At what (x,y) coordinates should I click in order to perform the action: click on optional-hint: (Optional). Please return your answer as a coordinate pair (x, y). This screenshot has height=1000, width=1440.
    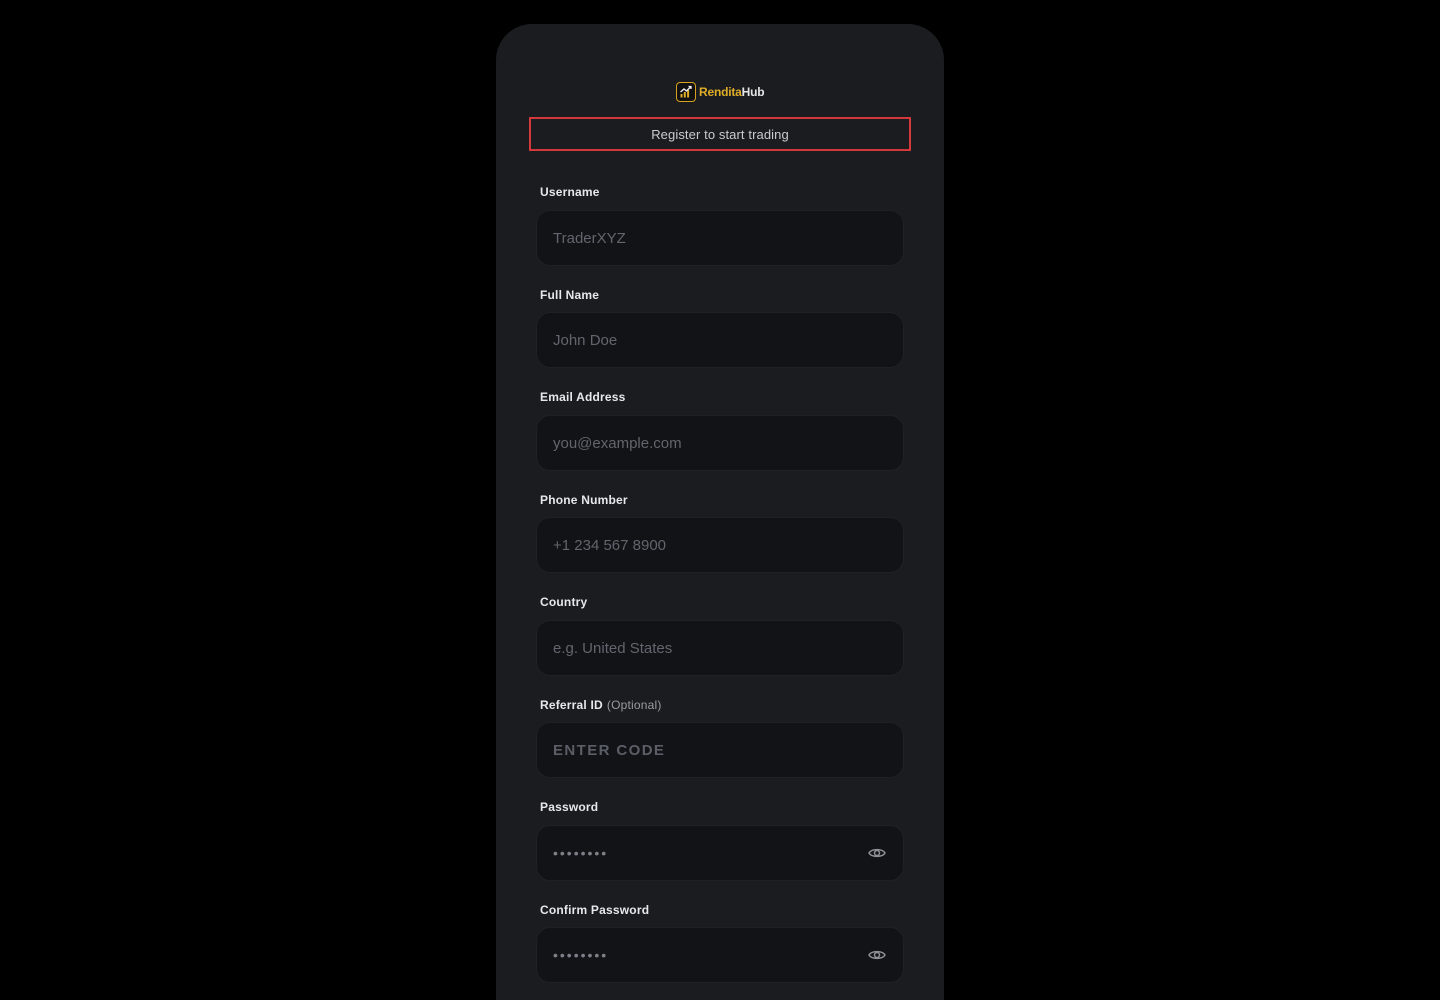
    Looking at the image, I should click on (634, 705).